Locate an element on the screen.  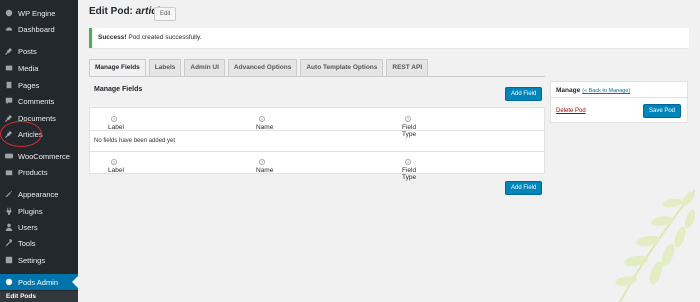
plugins-icon is located at coordinates (9, 211).